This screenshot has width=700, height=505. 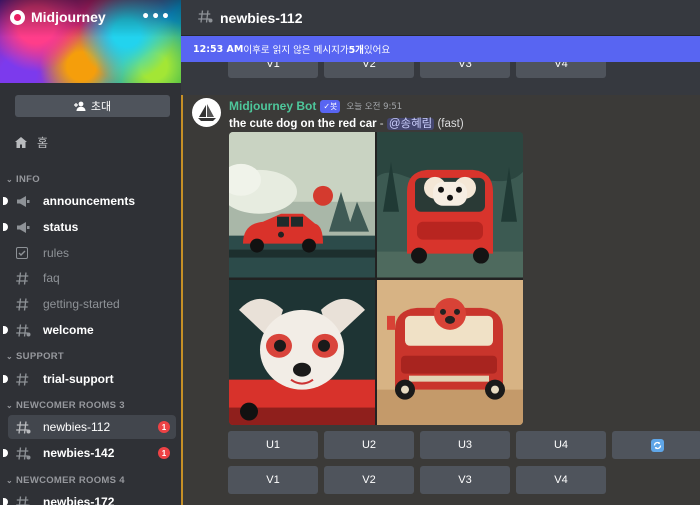 I want to click on upscale-button-2: U2, so click(x=369, y=445).